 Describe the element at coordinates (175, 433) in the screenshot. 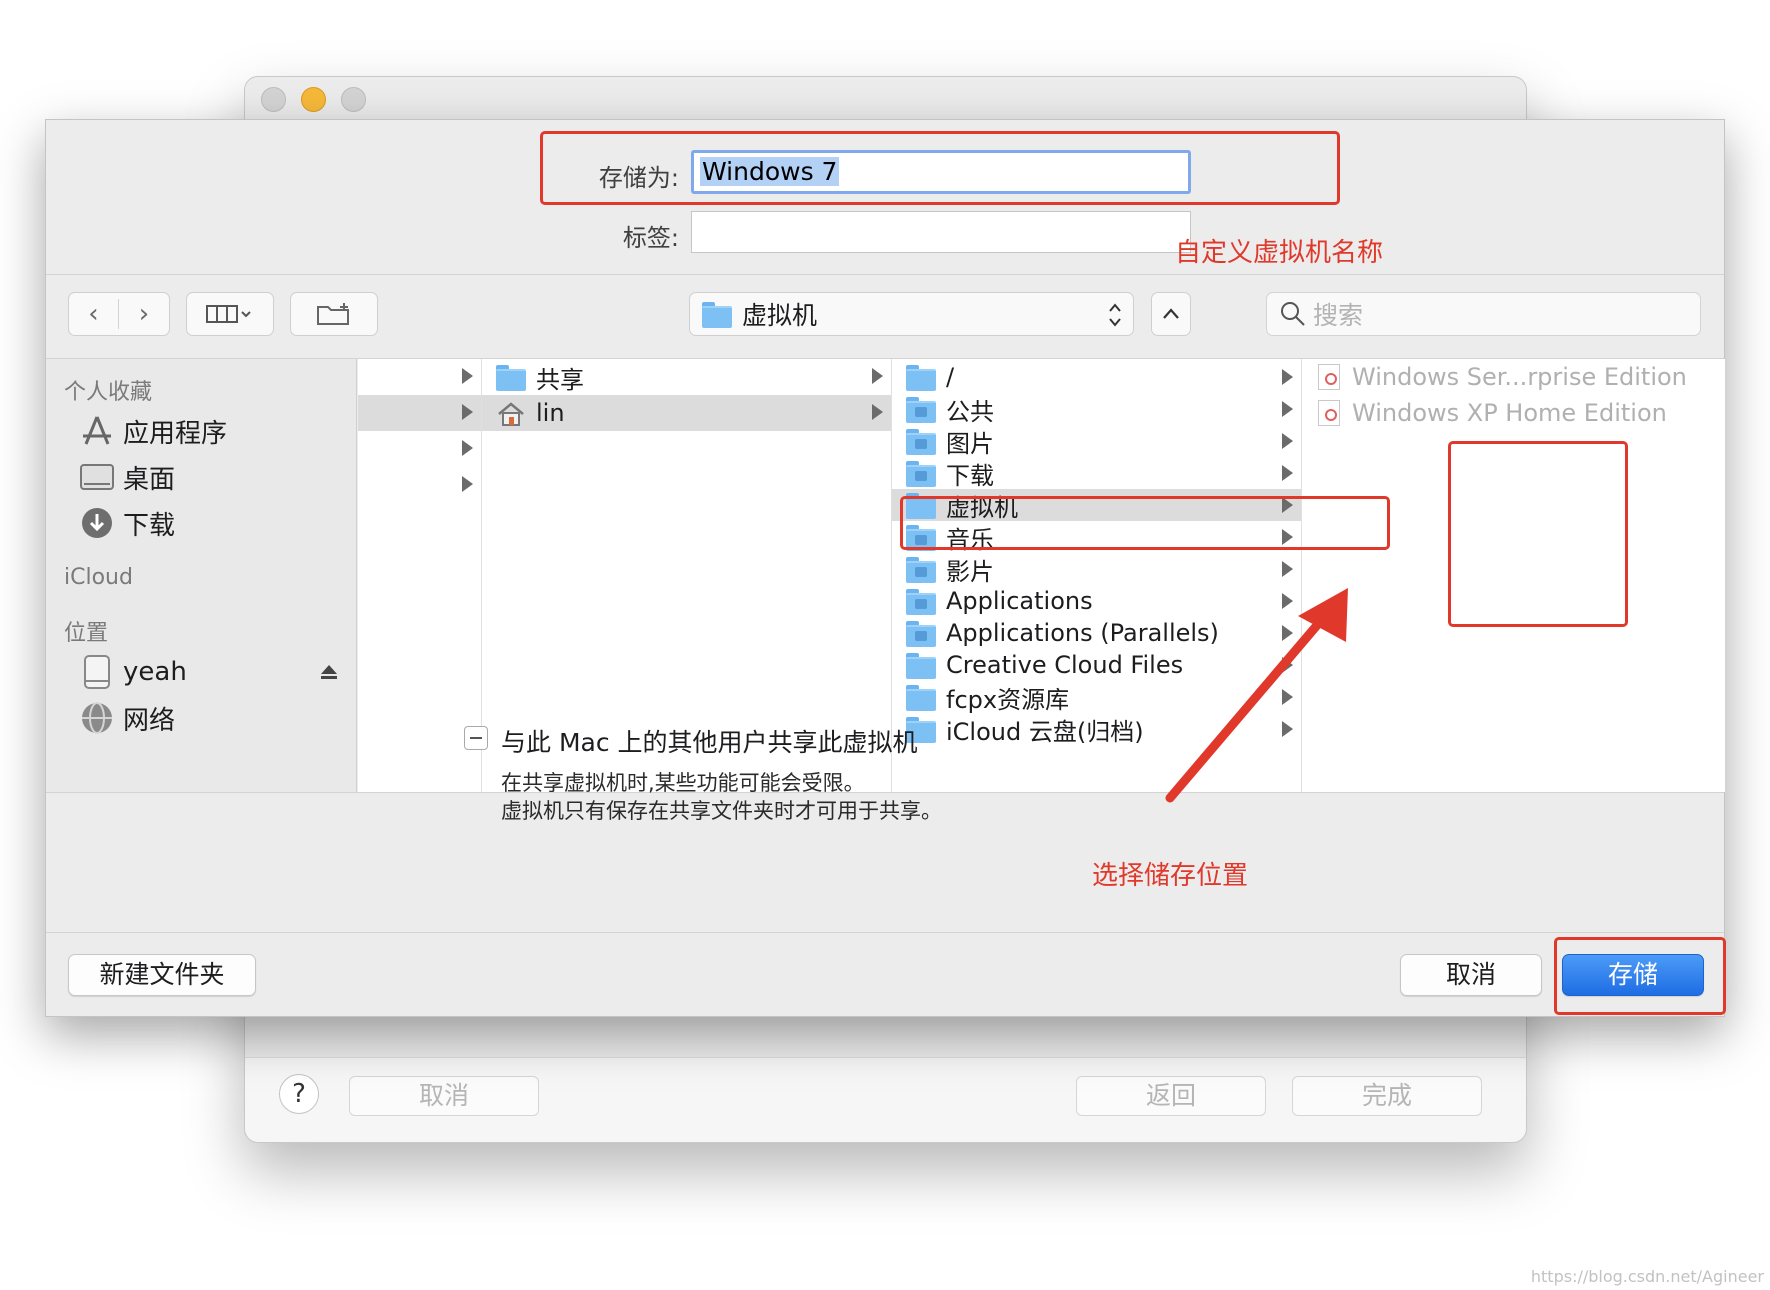

I see `sidebar-item-label: 应用程序` at that location.